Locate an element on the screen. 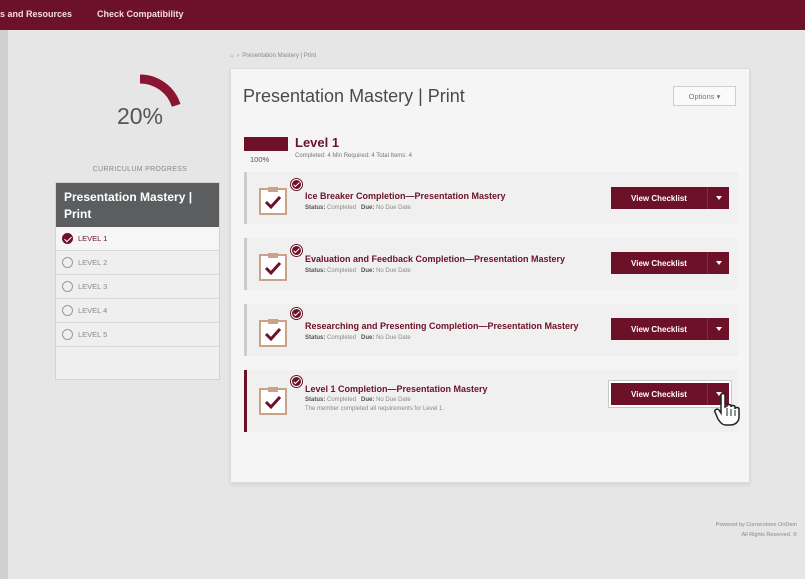 The image size is (805, 579). sidebar-item-level-3: LEVEL 3 is located at coordinates (137, 287).